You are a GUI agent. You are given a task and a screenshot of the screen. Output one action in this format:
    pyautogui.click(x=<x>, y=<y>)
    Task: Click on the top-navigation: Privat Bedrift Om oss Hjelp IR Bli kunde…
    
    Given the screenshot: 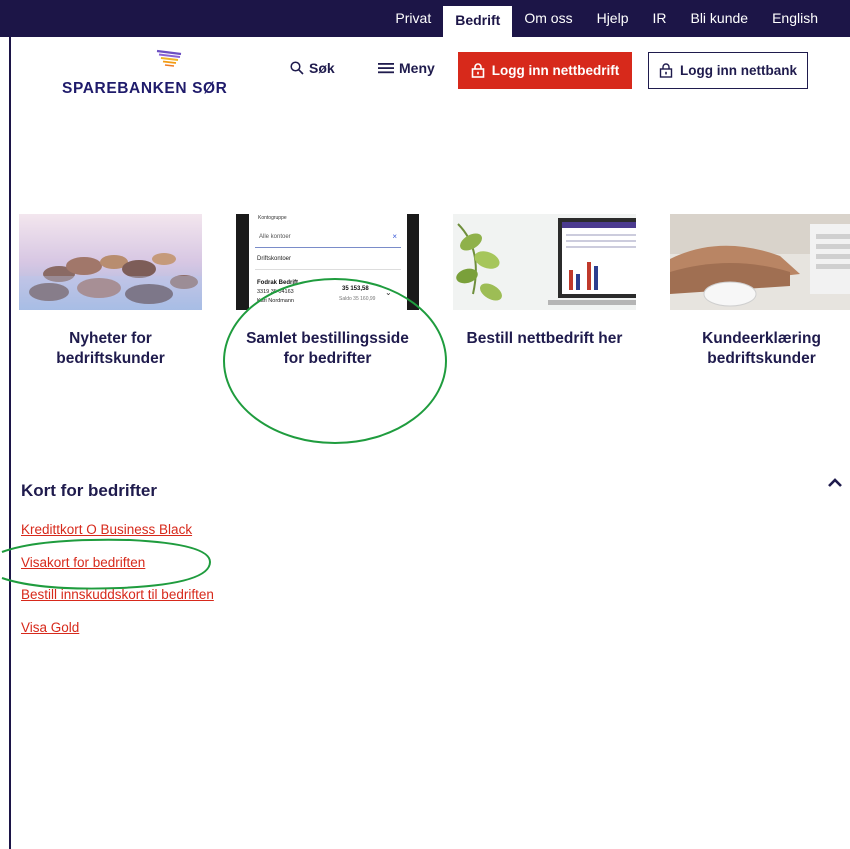 What is the action you would take?
    pyautogui.click(x=425, y=18)
    